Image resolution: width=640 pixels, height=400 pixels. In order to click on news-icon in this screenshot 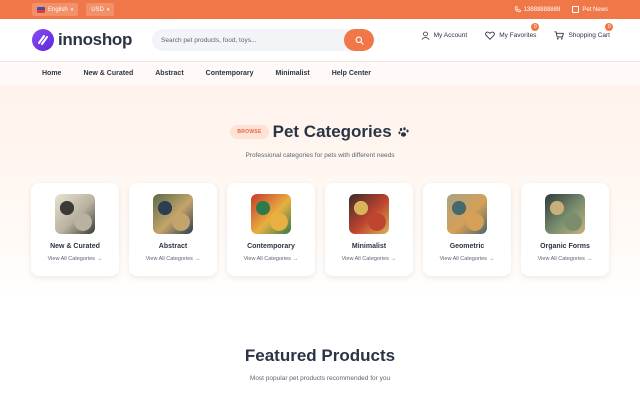, I will do `click(576, 9)`.